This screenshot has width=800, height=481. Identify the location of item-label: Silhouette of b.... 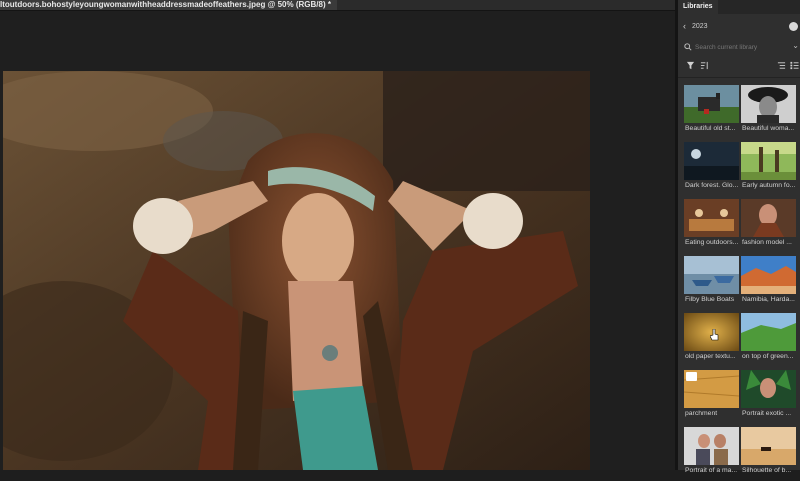
(767, 470).